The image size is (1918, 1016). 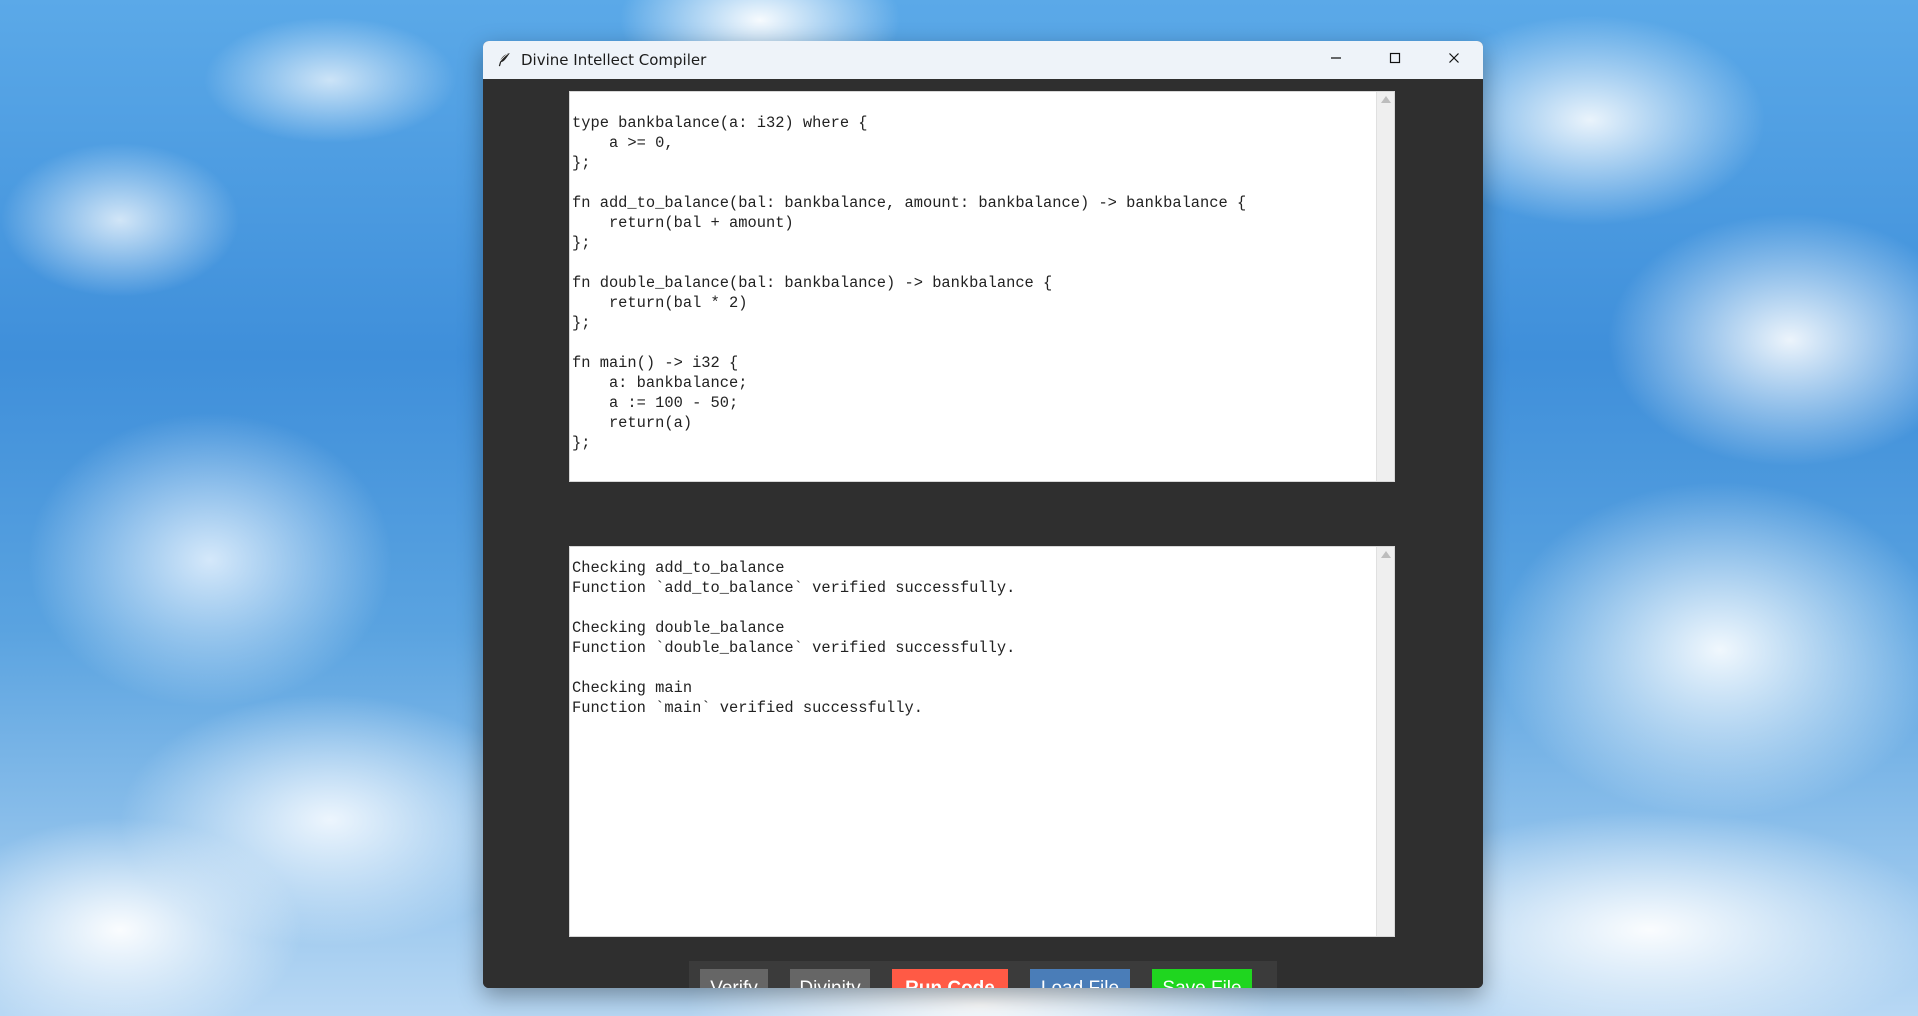 What do you see at coordinates (1080, 978) in the screenshot?
I see `load-file-button: Load File` at bounding box center [1080, 978].